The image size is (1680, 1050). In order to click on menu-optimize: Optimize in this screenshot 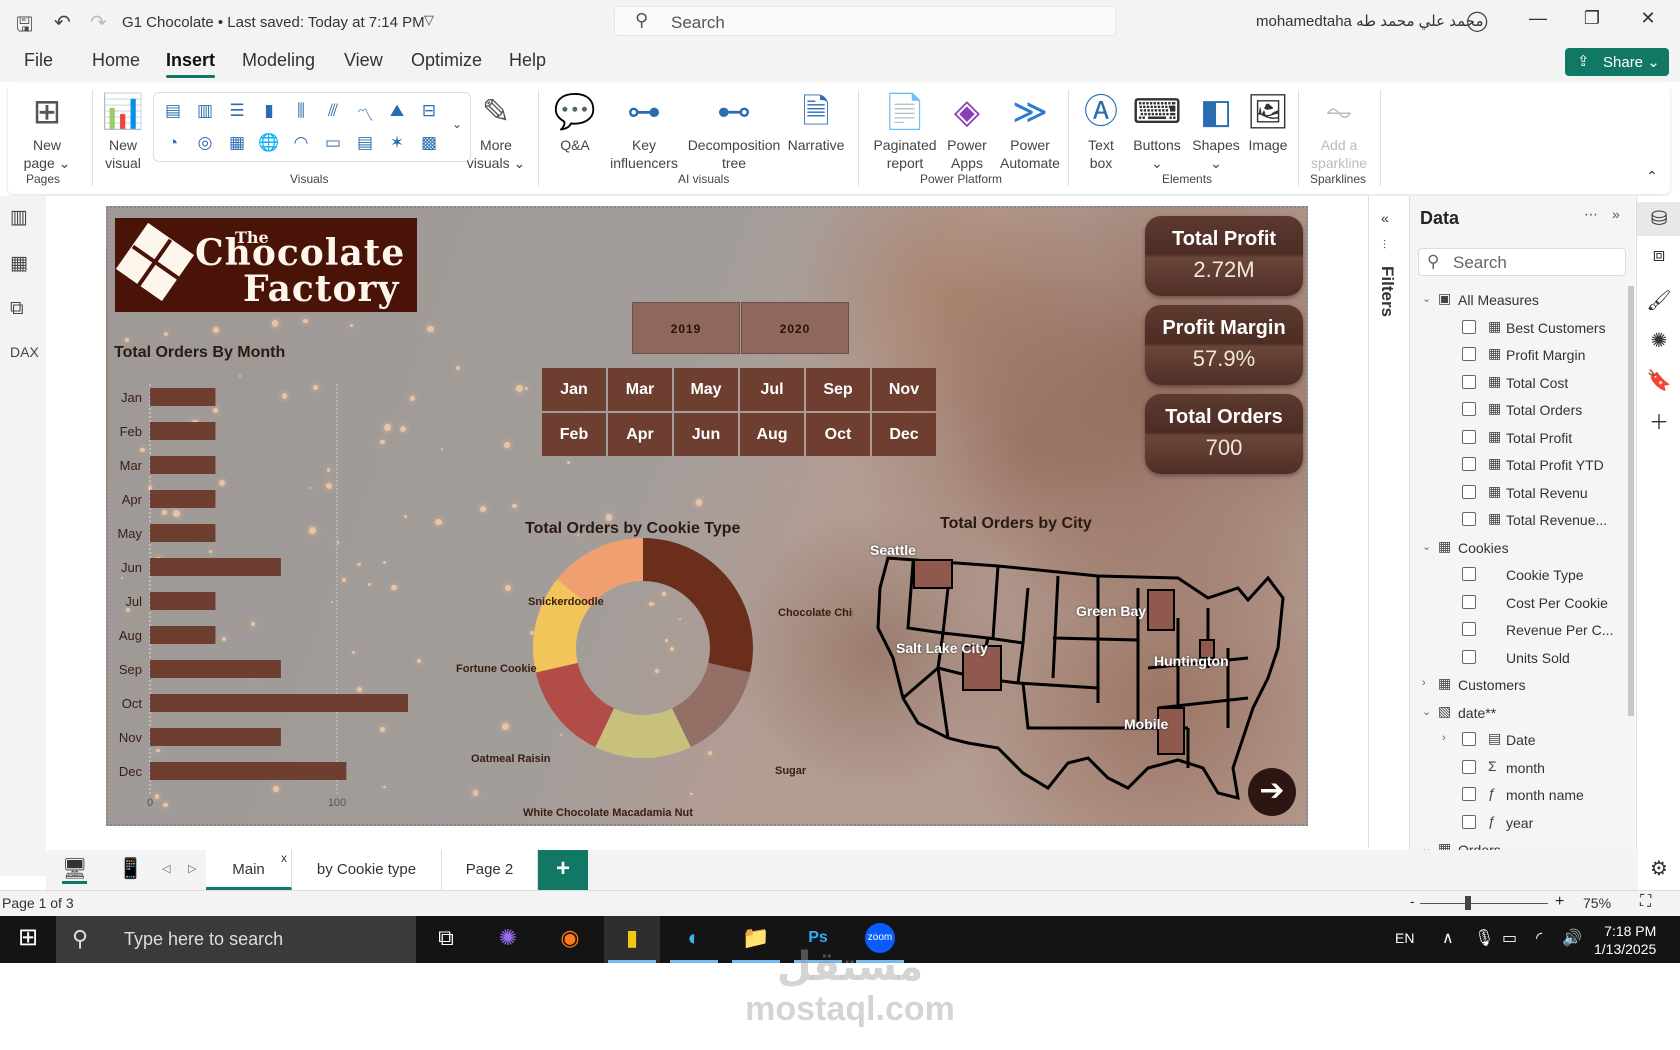, I will do `click(446, 60)`.